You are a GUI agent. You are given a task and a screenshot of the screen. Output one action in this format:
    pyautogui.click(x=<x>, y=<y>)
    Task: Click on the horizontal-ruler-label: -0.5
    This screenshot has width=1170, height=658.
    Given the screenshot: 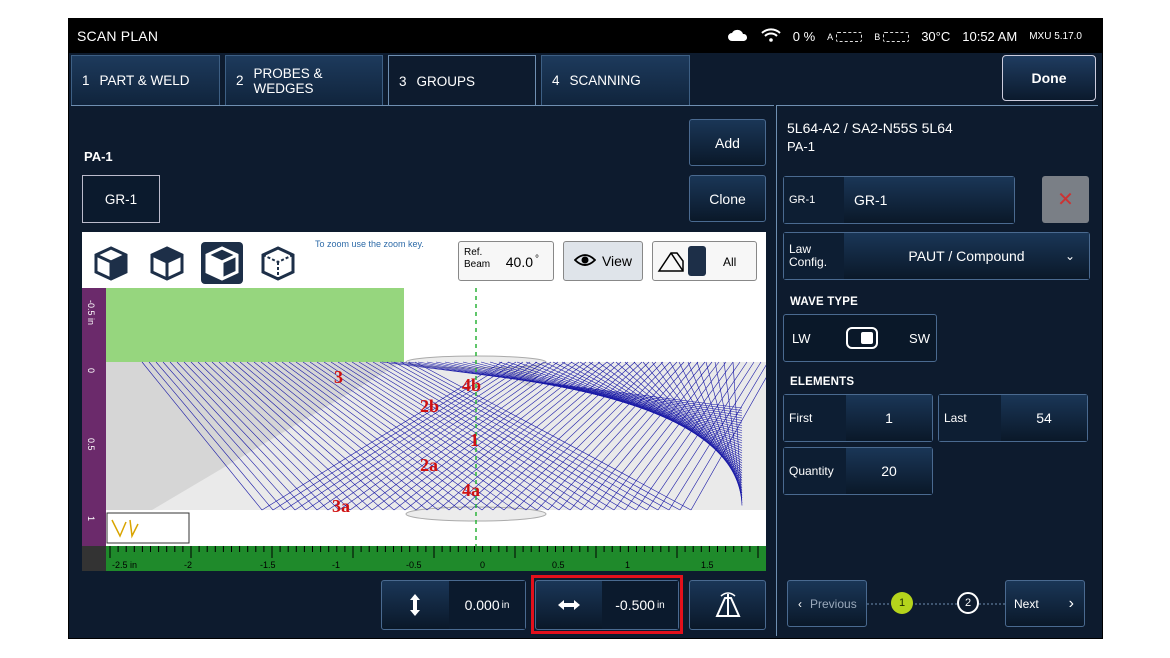 What is the action you would take?
    pyautogui.click(x=414, y=565)
    